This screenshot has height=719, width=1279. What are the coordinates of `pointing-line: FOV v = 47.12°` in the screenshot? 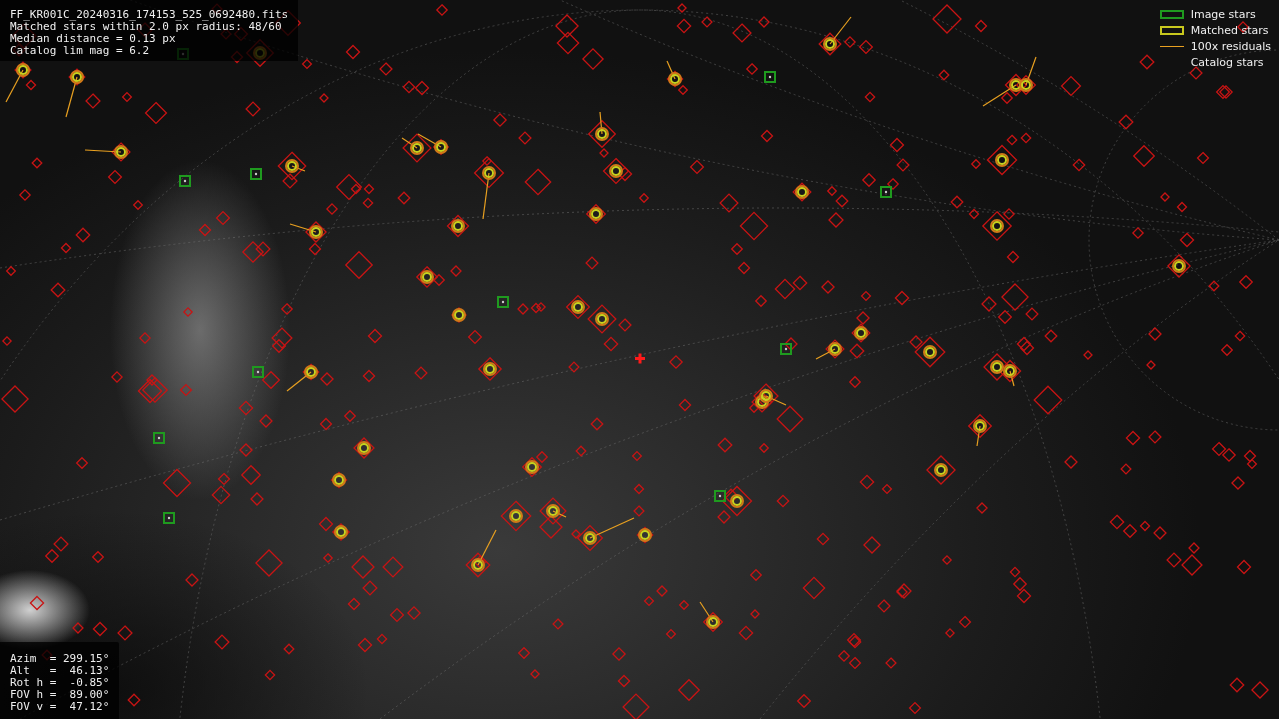 It's located at (60, 707).